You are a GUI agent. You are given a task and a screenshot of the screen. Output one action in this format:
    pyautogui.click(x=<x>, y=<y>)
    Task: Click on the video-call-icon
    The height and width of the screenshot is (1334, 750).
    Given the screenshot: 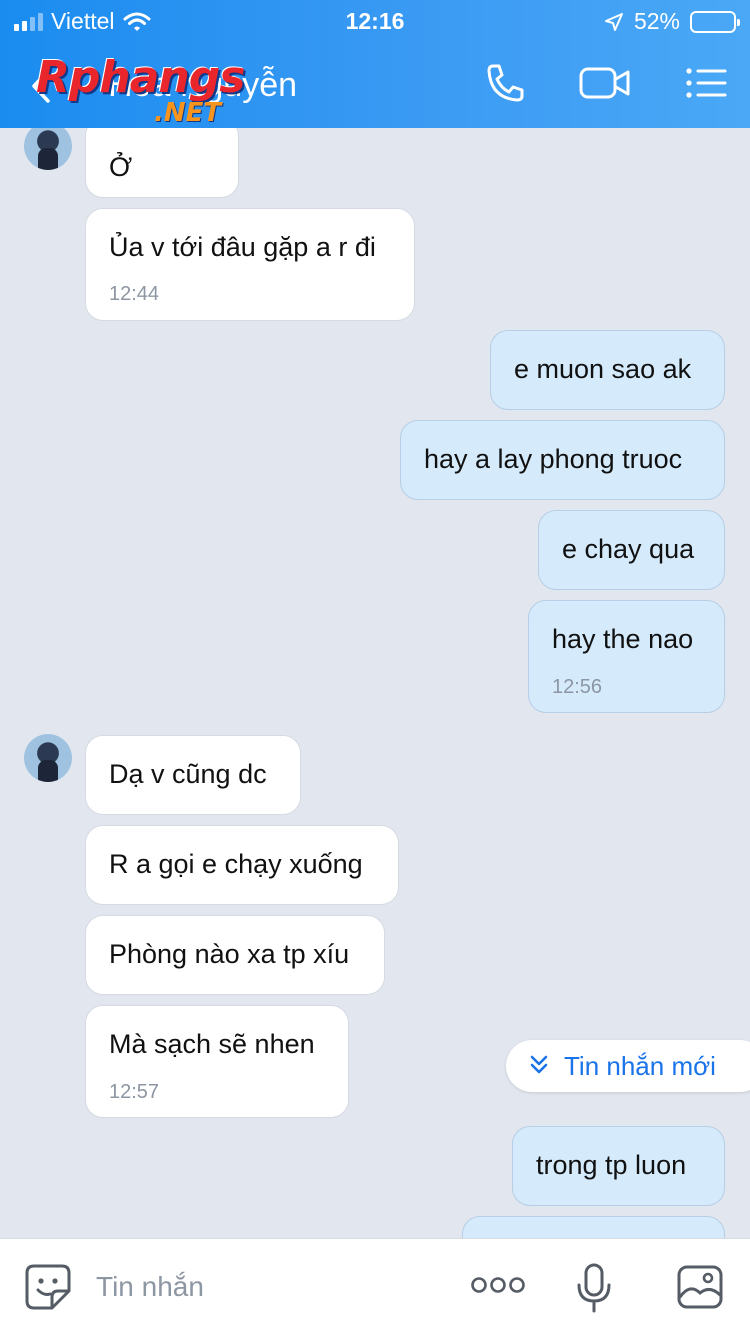 What is the action you would take?
    pyautogui.click(x=605, y=83)
    